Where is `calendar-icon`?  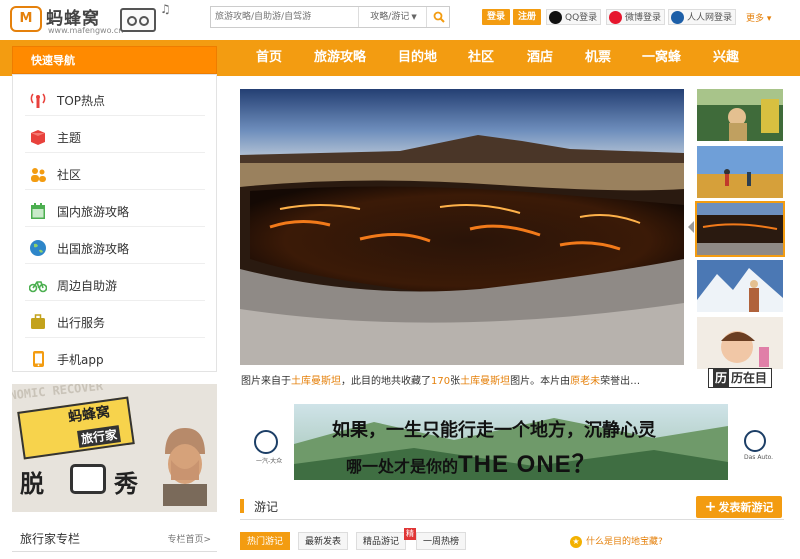
calendar-icon is located at coordinates (38, 211).